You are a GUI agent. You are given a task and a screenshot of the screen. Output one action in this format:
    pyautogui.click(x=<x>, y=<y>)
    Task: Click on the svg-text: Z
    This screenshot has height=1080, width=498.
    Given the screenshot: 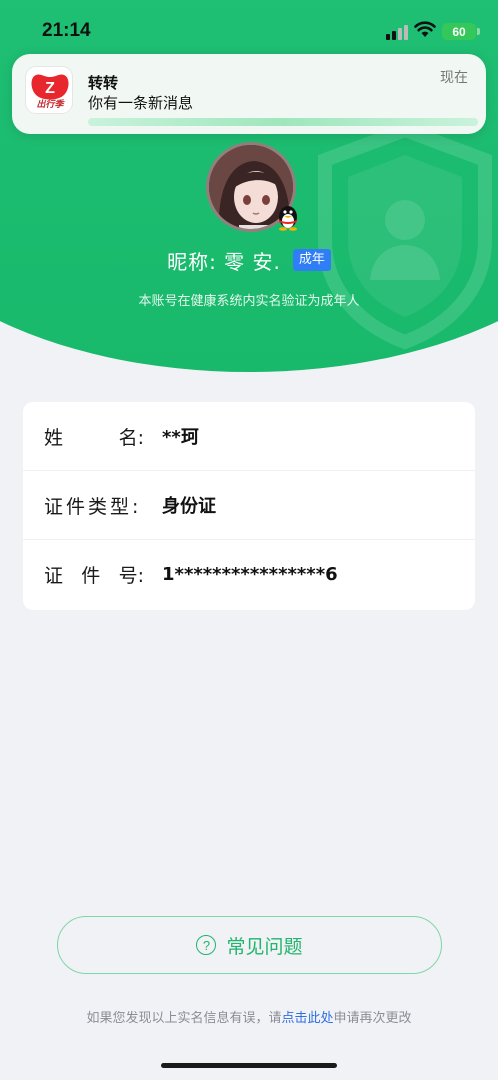 What is the action you would take?
    pyautogui.click(x=50, y=88)
    